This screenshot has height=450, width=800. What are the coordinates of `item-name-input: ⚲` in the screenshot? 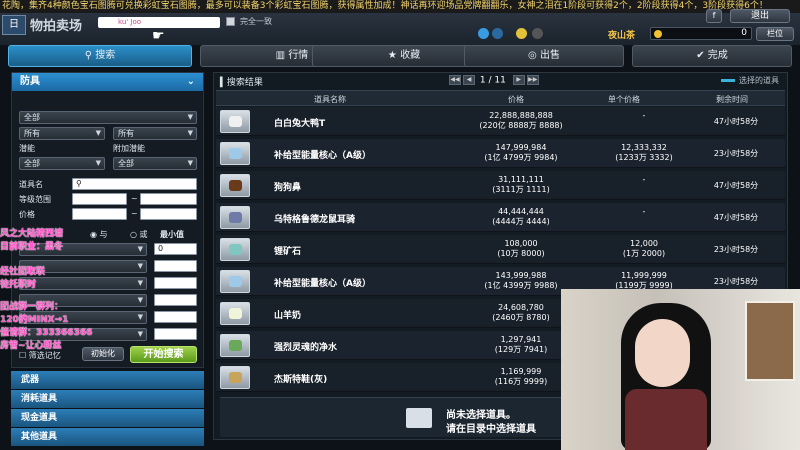 It's located at (134, 184).